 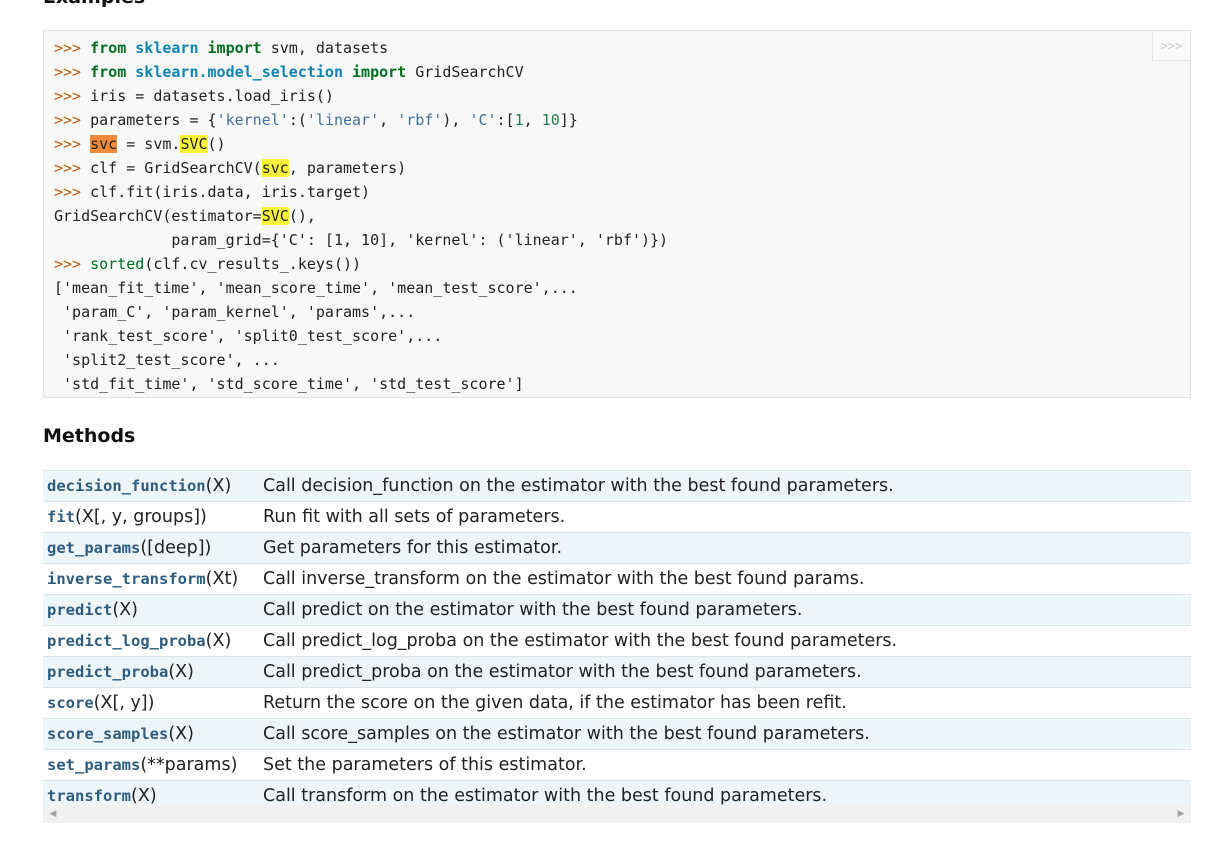 I want to click on code-token: :[, so click(x=505, y=120).